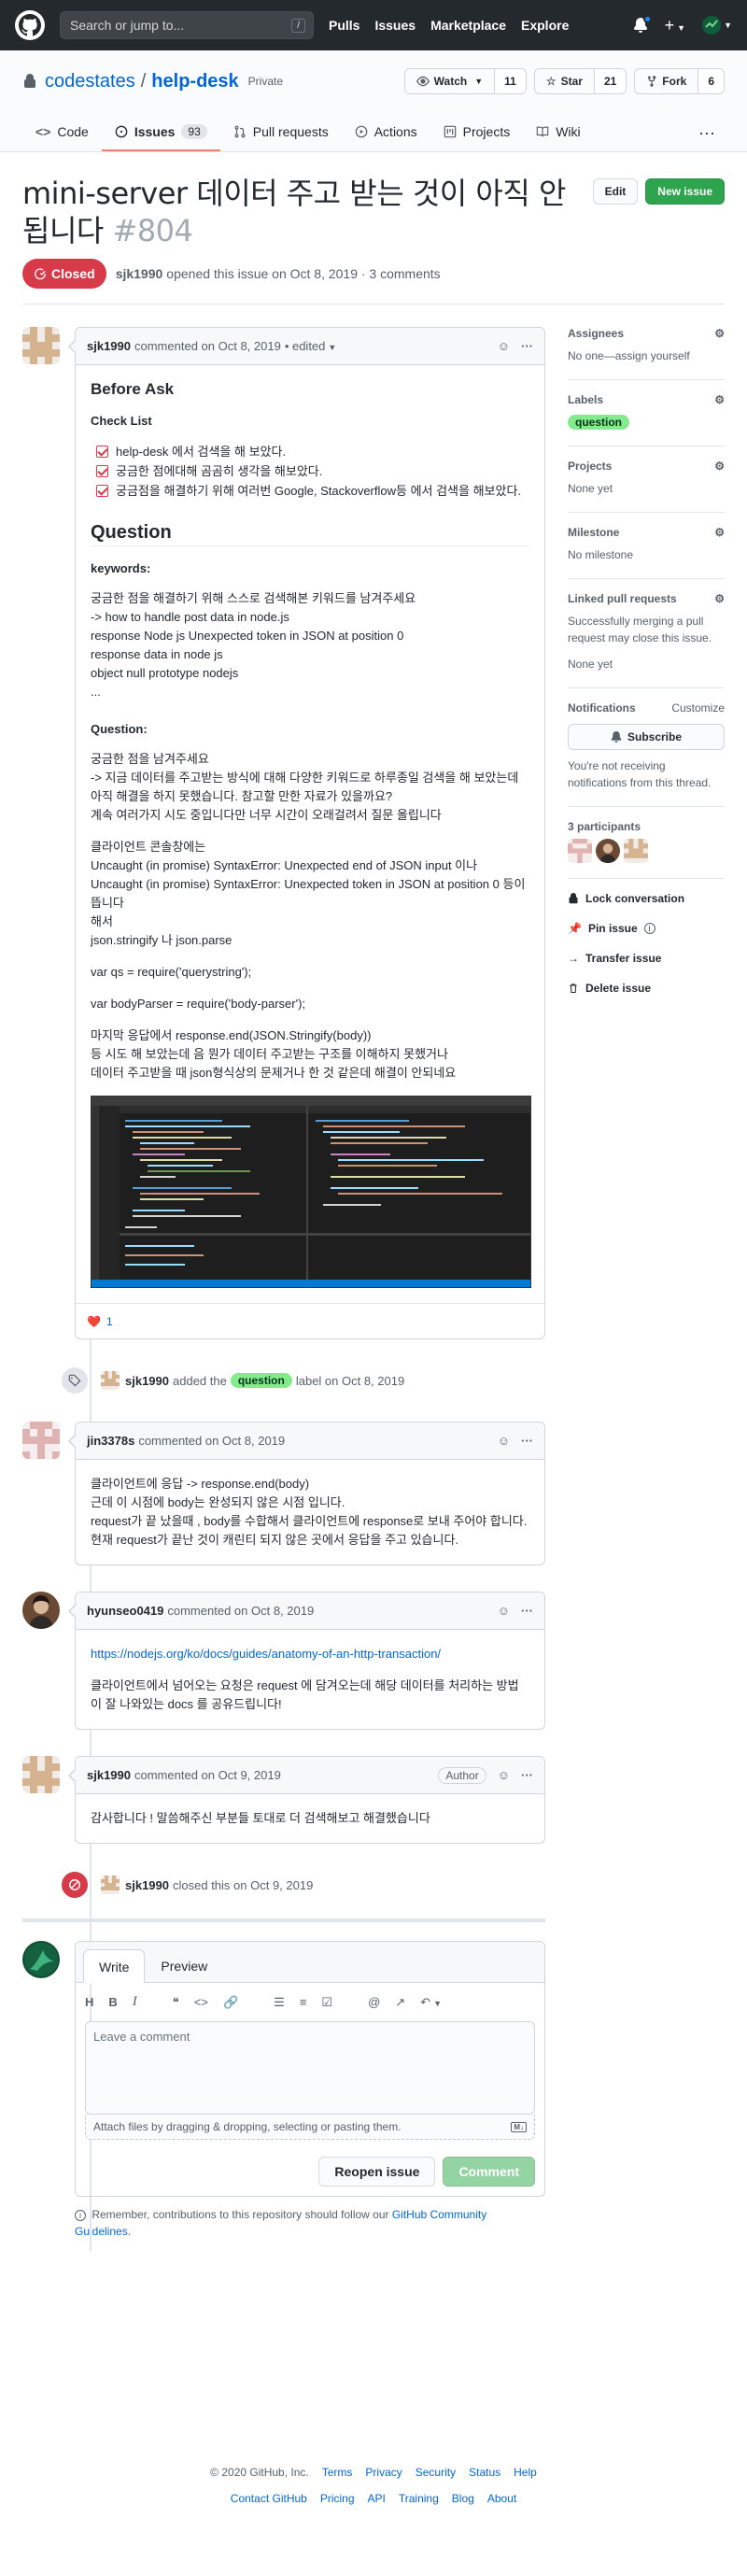 Image resolution: width=747 pixels, height=2576 pixels. I want to click on code-editor-screenshot-image, so click(311, 1192).